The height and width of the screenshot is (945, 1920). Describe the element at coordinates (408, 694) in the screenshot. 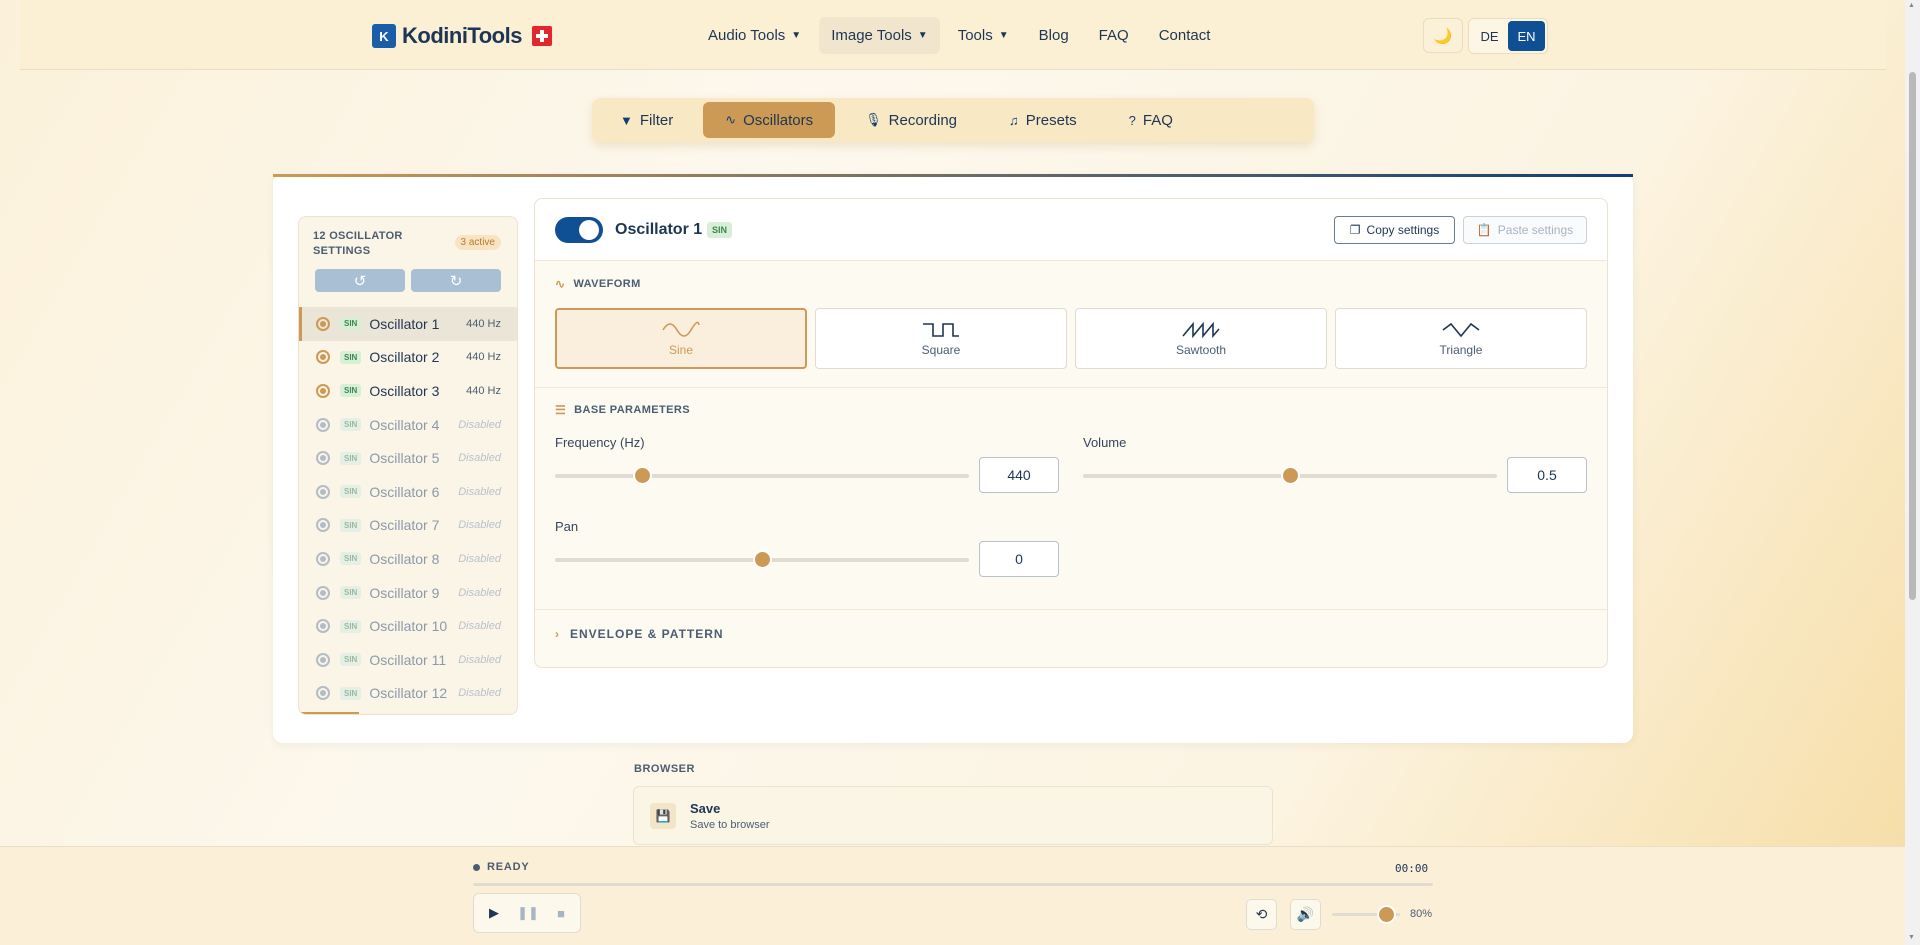

I see `oscillator-list-item: SIN Oscillator 12 Disabled` at that location.